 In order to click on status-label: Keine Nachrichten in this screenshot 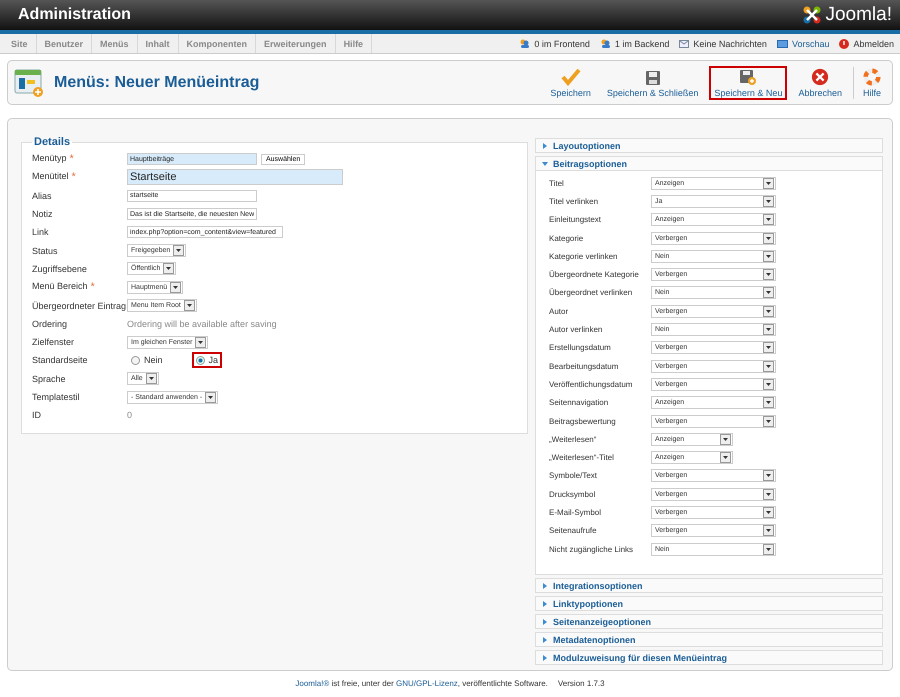, I will do `click(730, 43)`.